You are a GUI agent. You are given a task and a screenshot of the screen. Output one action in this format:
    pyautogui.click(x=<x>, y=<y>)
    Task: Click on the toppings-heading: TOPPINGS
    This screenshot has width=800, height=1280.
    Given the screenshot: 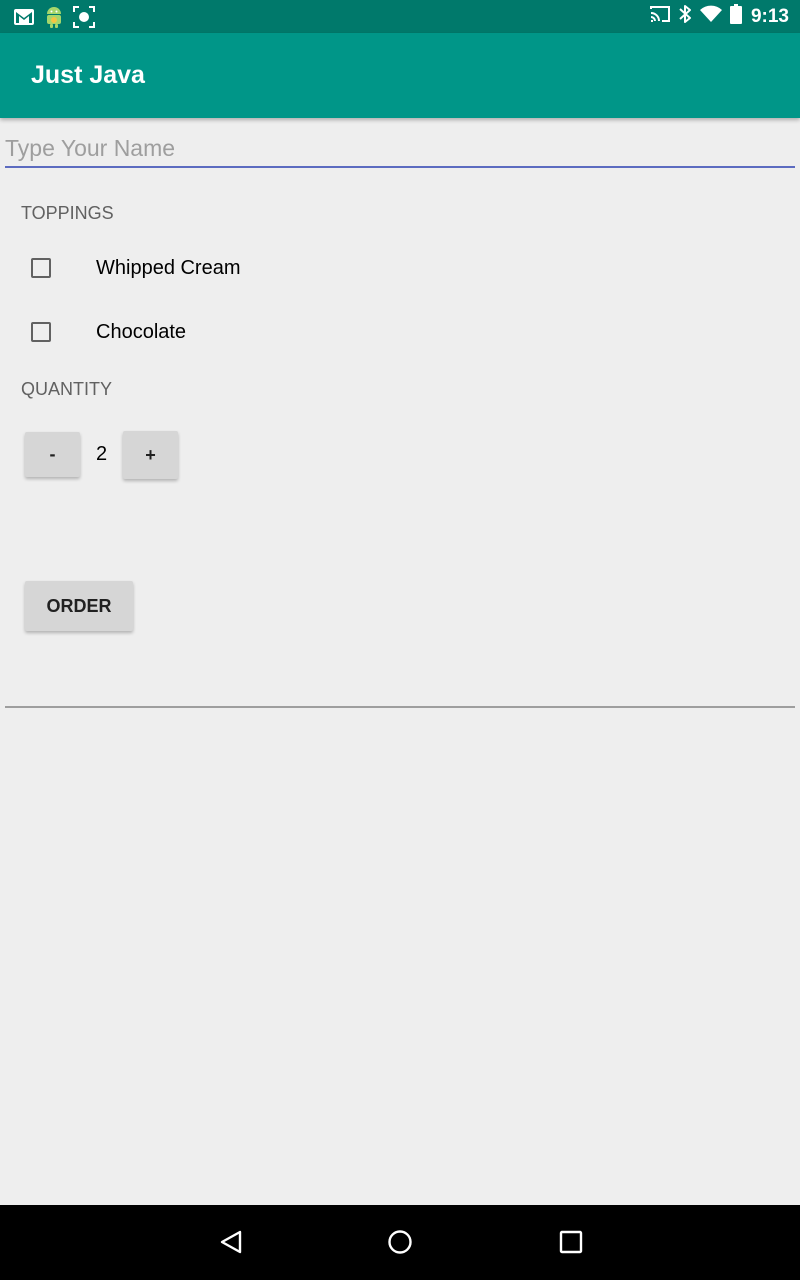 What is the action you would take?
    pyautogui.click(x=67, y=213)
    